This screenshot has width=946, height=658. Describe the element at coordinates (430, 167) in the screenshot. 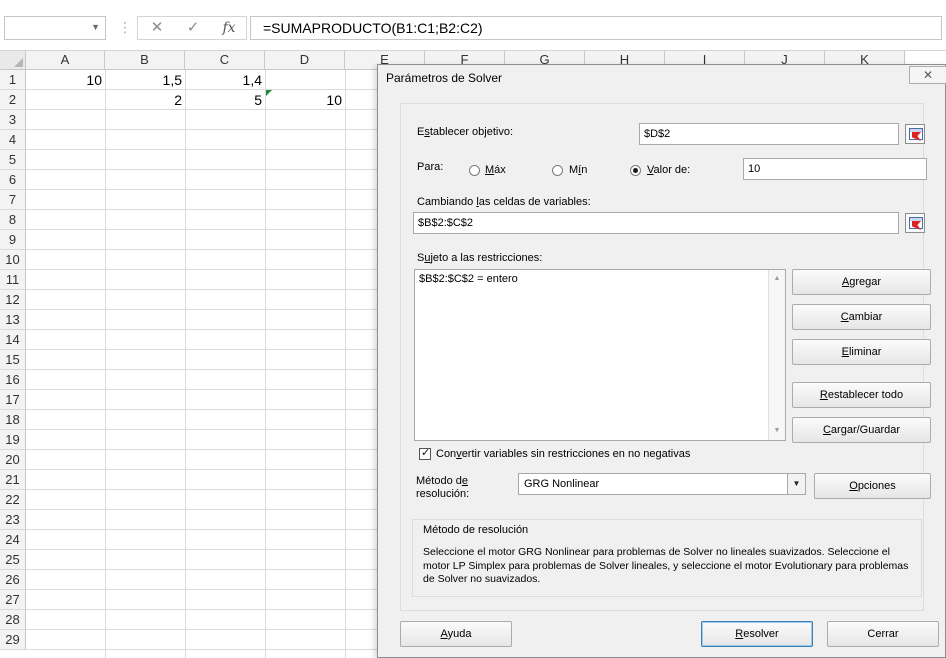

I see `to-label: Para:` at that location.